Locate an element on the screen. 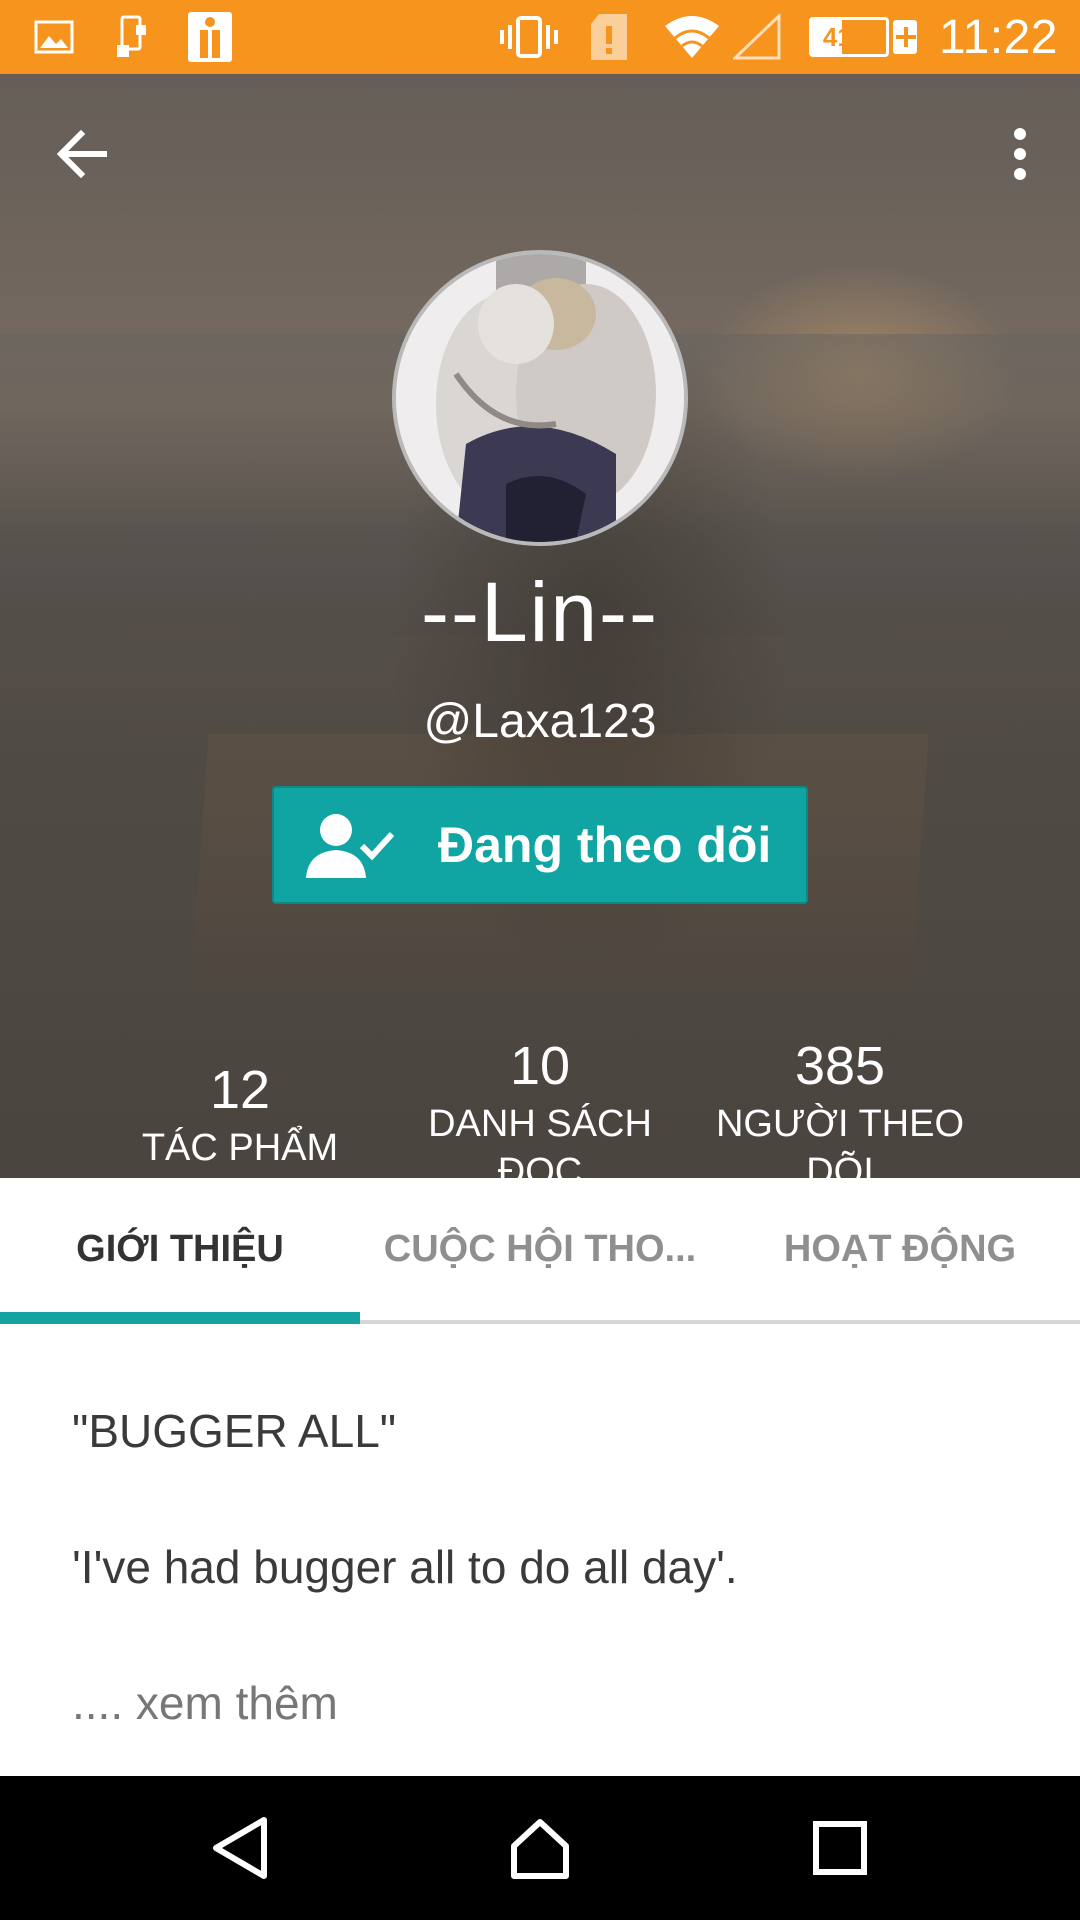 The image size is (1080, 1920). see-more-link: .... xem thêm is located at coordinates (205, 1703).